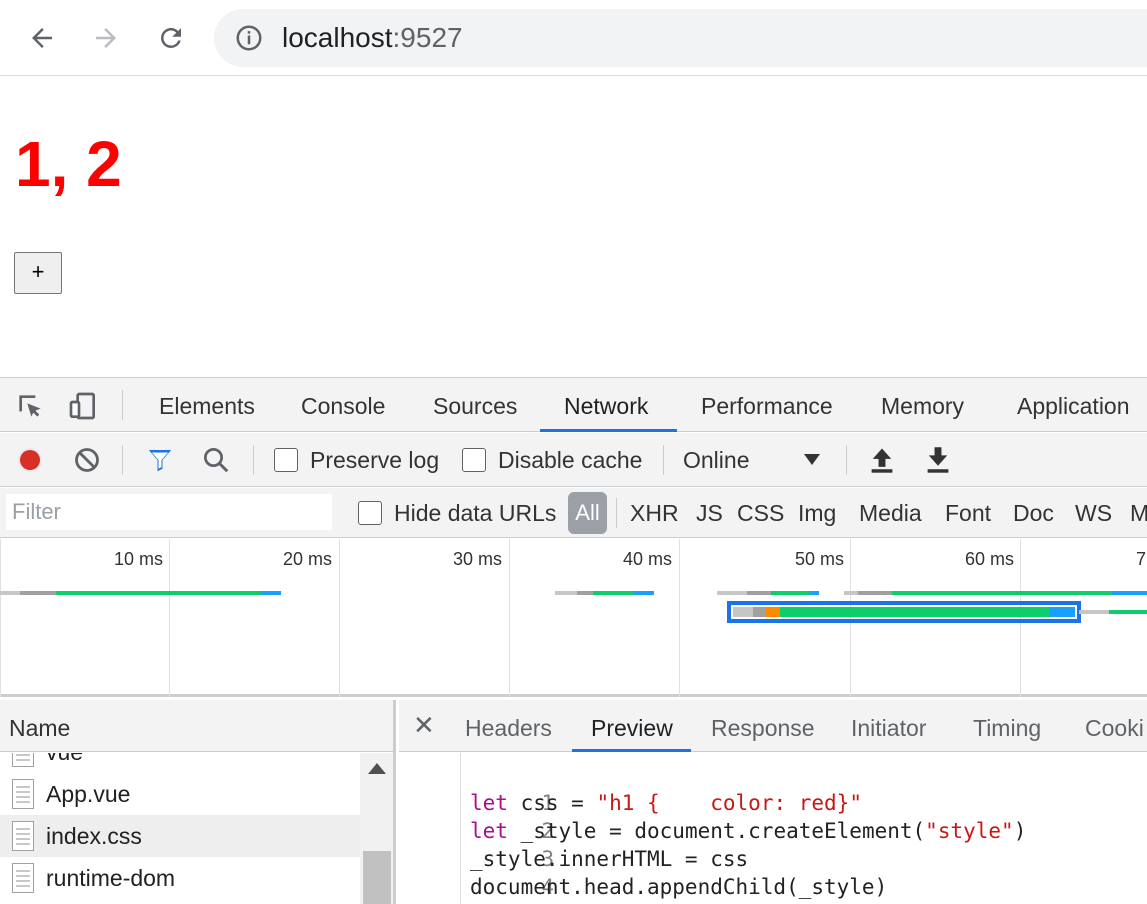 The width and height of the screenshot is (1147, 904). I want to click on export-har-button, so click(938, 460).